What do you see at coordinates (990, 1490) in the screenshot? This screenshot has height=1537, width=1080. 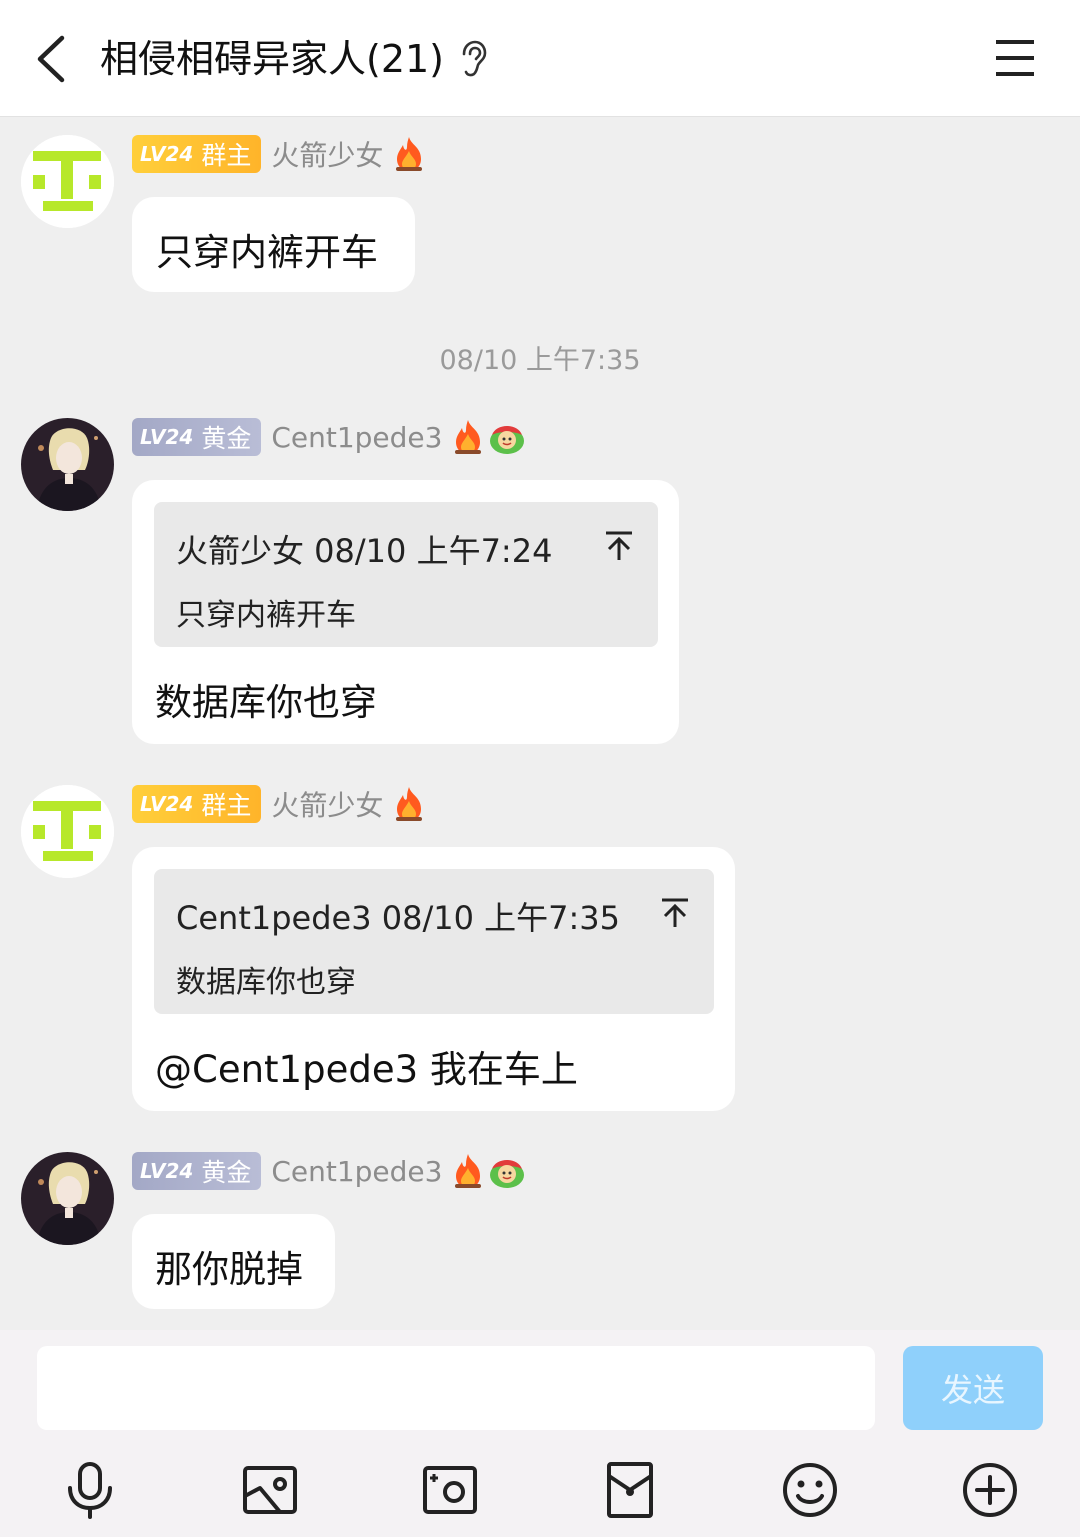 I see `plus-icon` at bounding box center [990, 1490].